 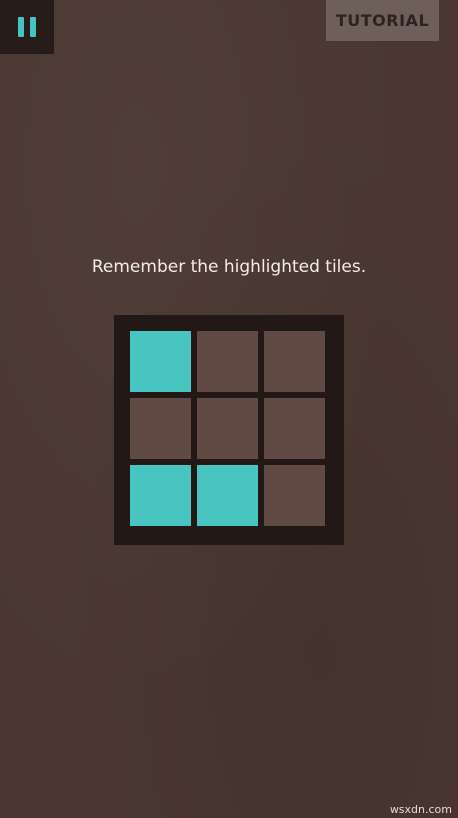 I want to click on tile-r2-c3, so click(x=294, y=428).